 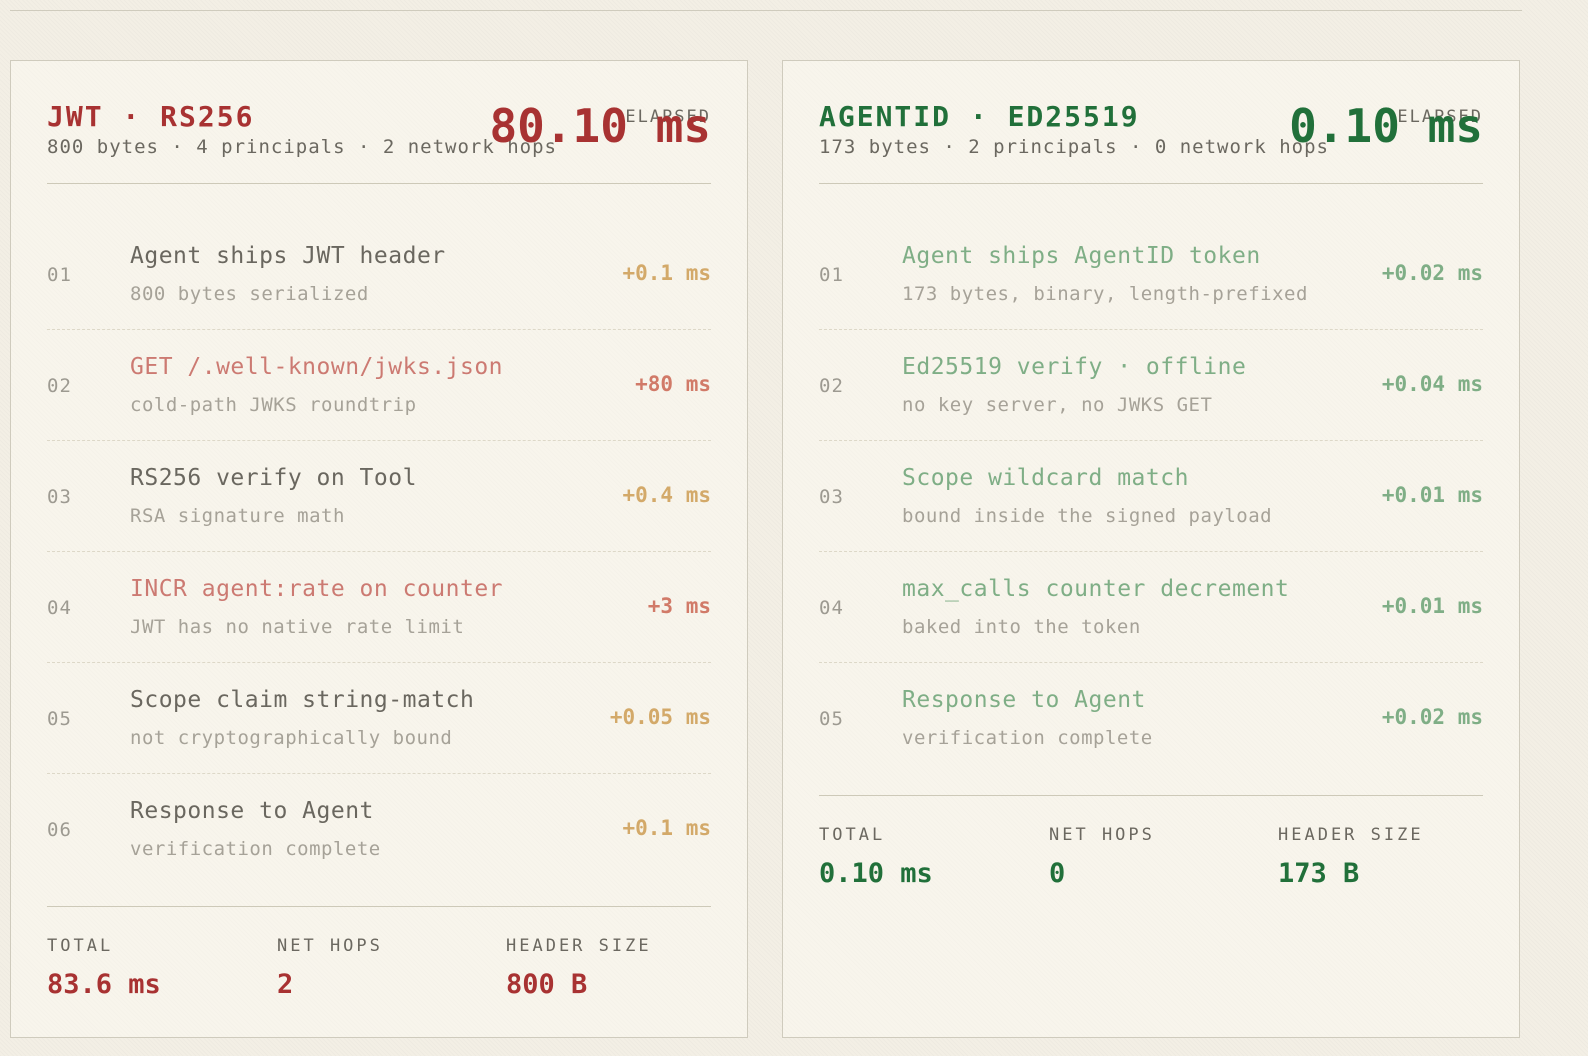 I want to click on jwt-elapsed-value: 80.10 ms, so click(x=600, y=126).